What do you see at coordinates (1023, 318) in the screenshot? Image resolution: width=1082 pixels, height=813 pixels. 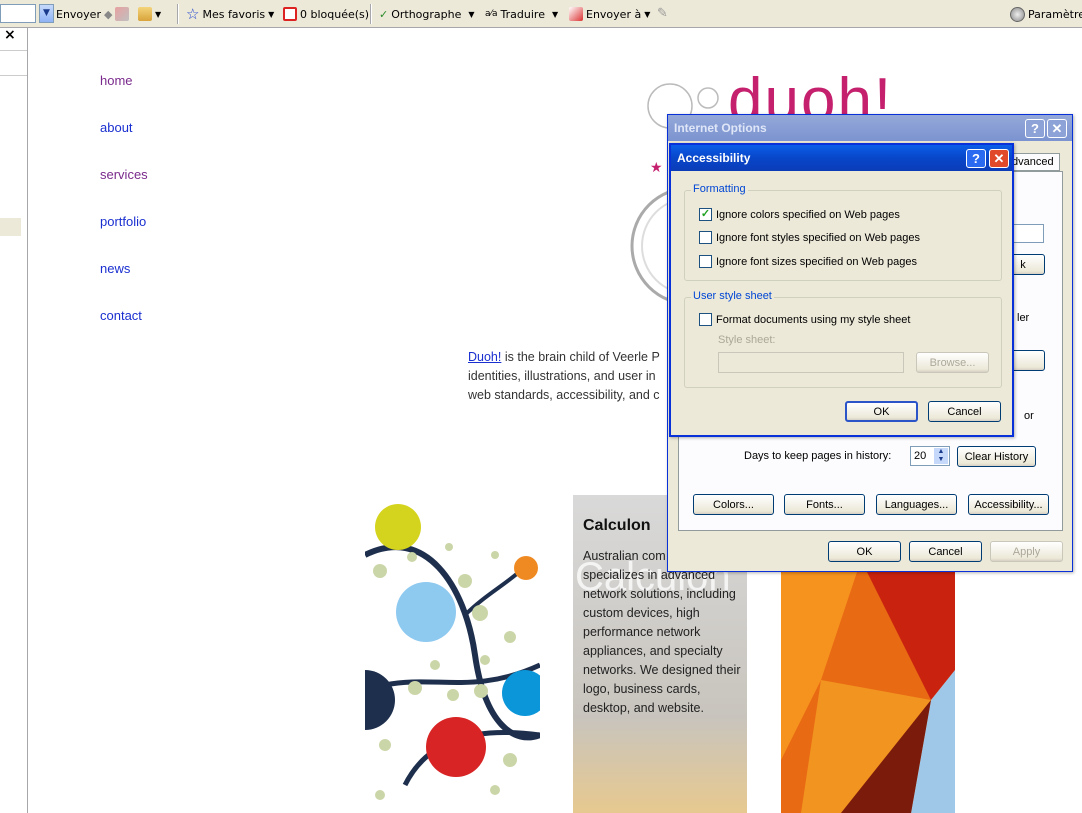 I see `partial-label: ler` at bounding box center [1023, 318].